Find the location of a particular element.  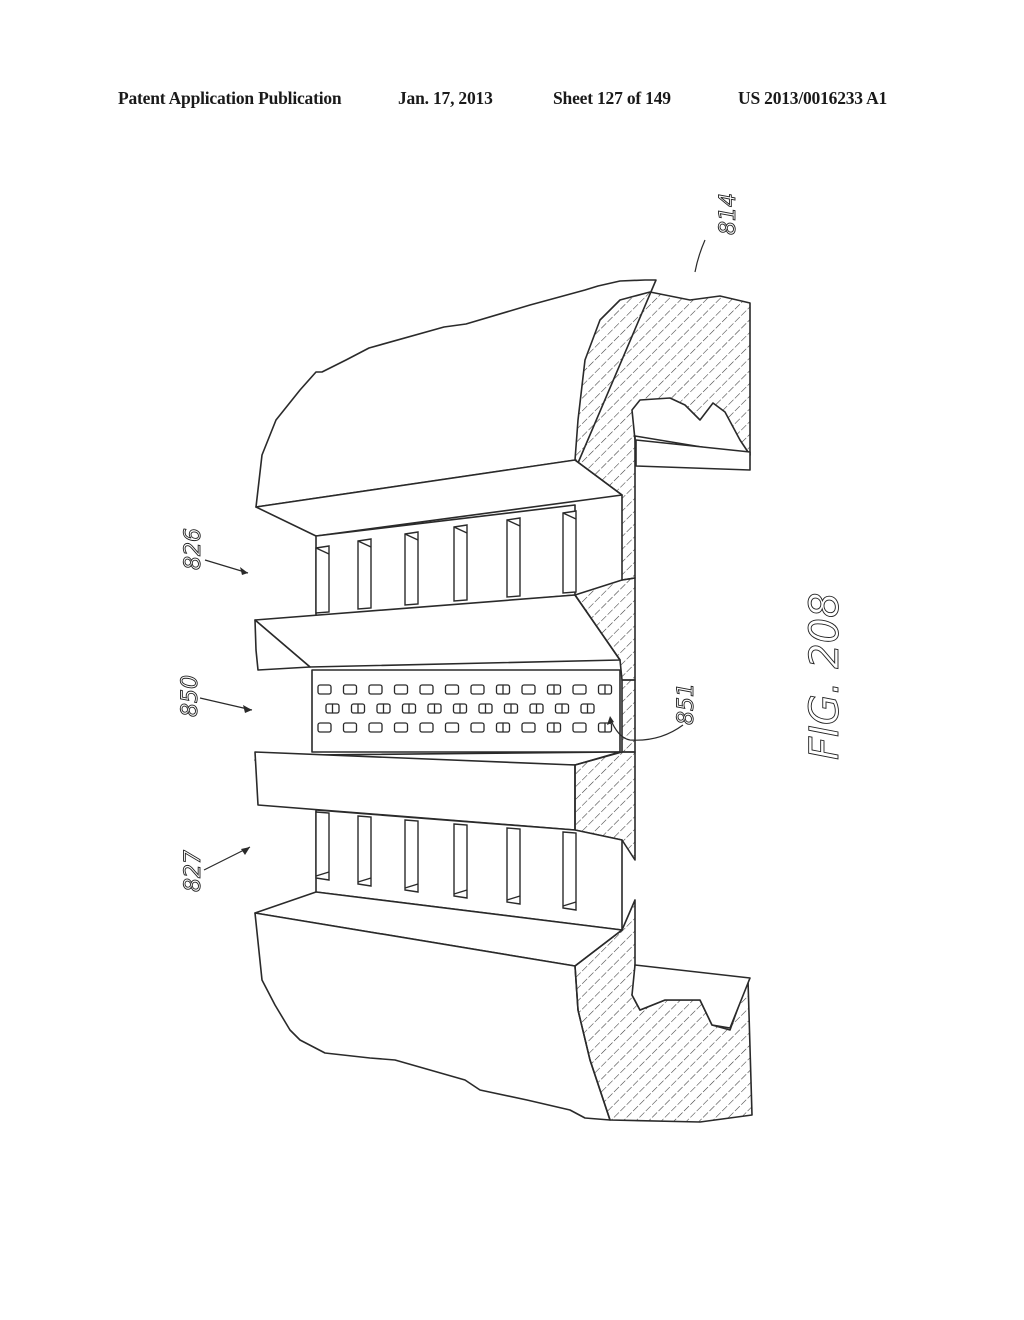

label-827-text: 827 is located at coordinates (193, 871).